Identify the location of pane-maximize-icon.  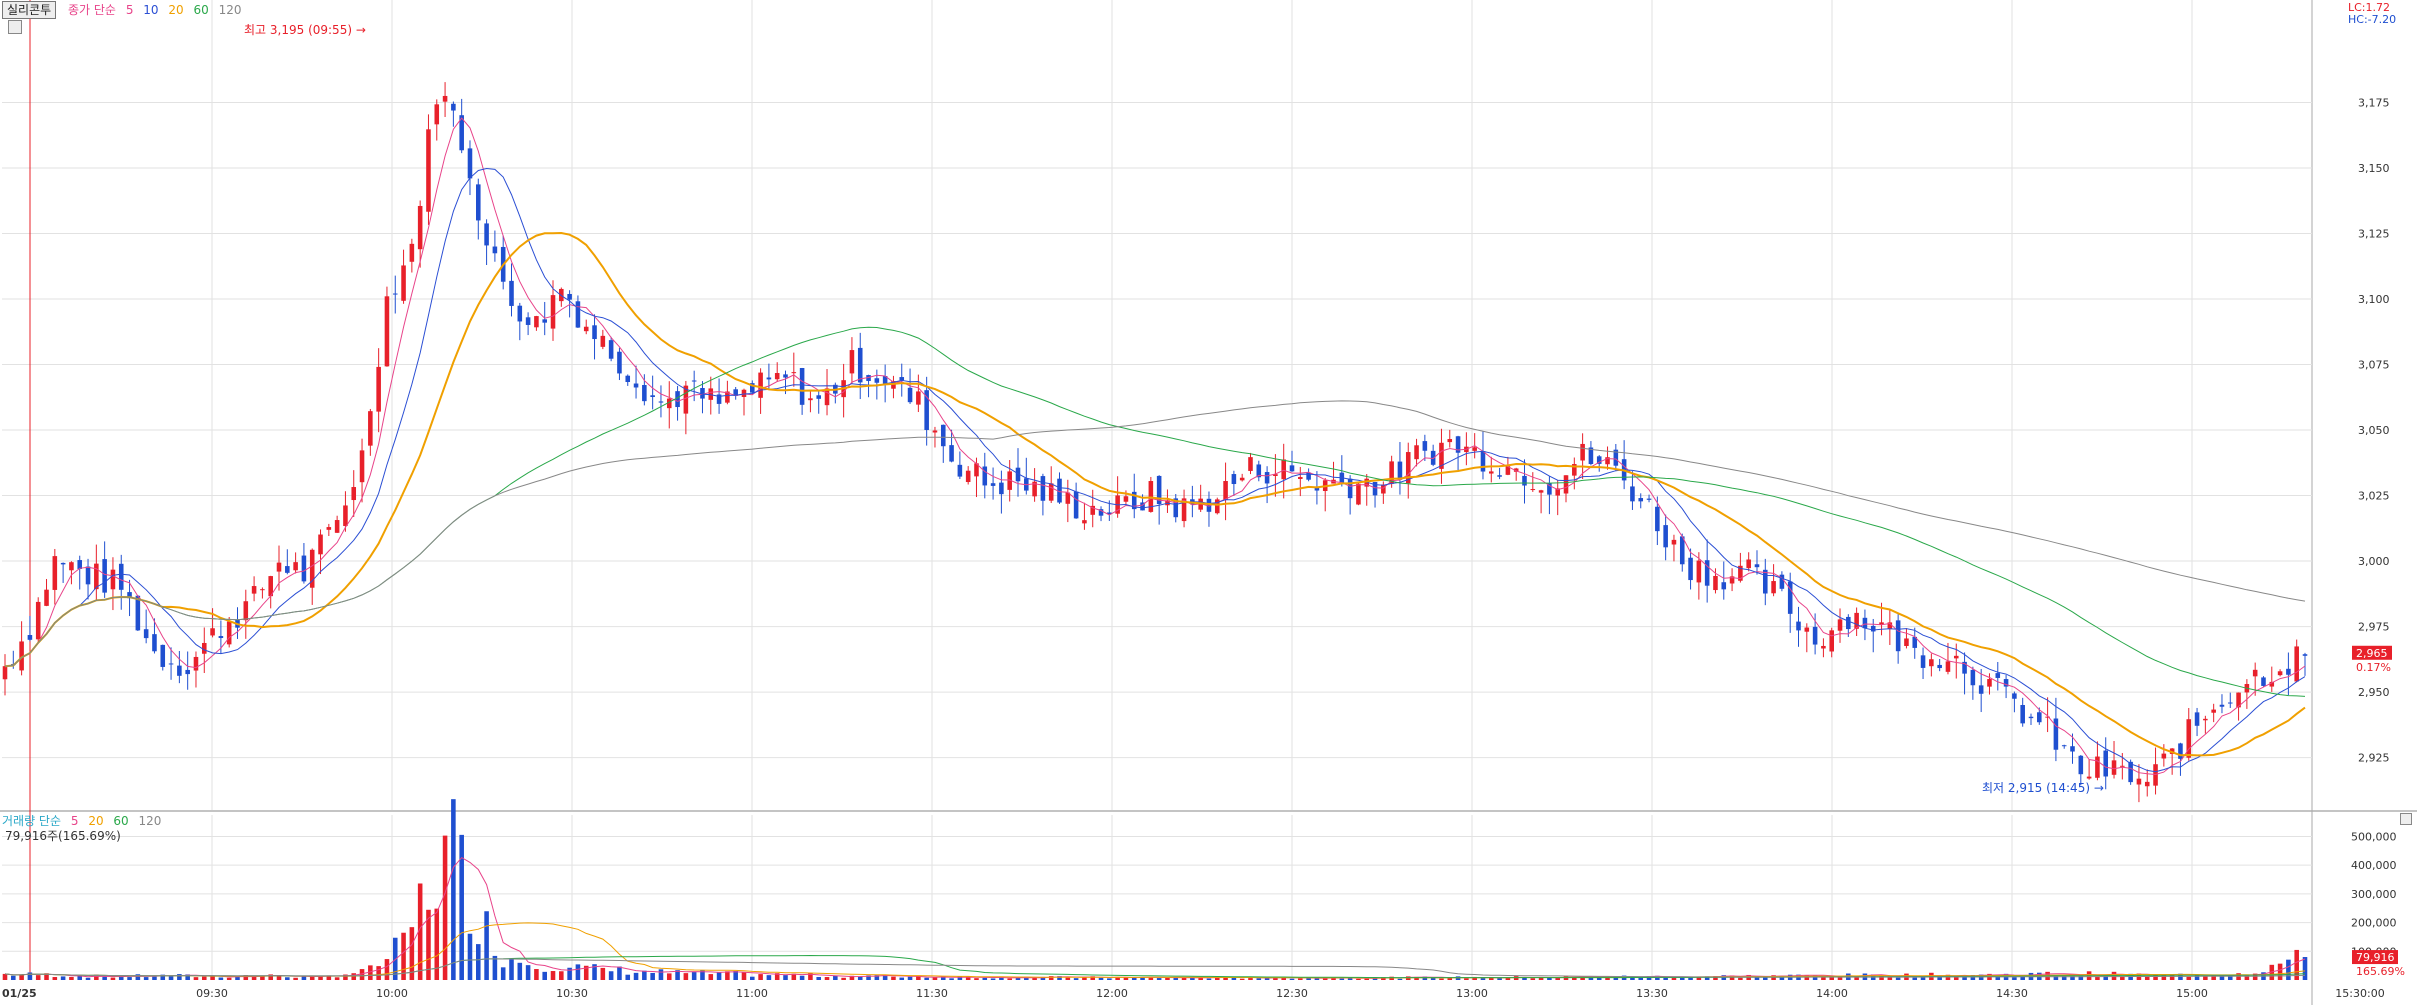
(2406, 819).